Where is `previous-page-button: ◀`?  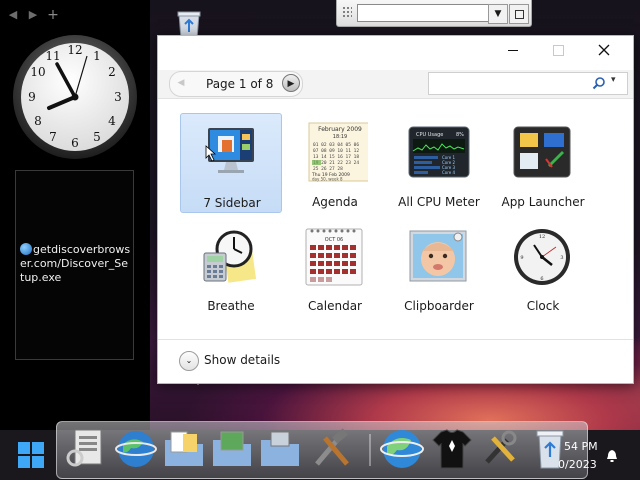 previous-page-button: ◀ is located at coordinates (181, 83).